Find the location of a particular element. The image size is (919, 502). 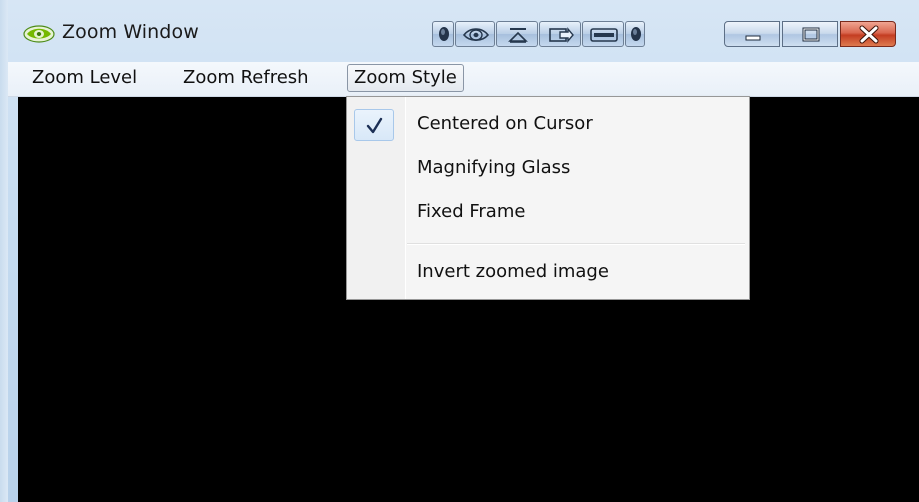

nvidia-eye-button is located at coordinates (475, 34).